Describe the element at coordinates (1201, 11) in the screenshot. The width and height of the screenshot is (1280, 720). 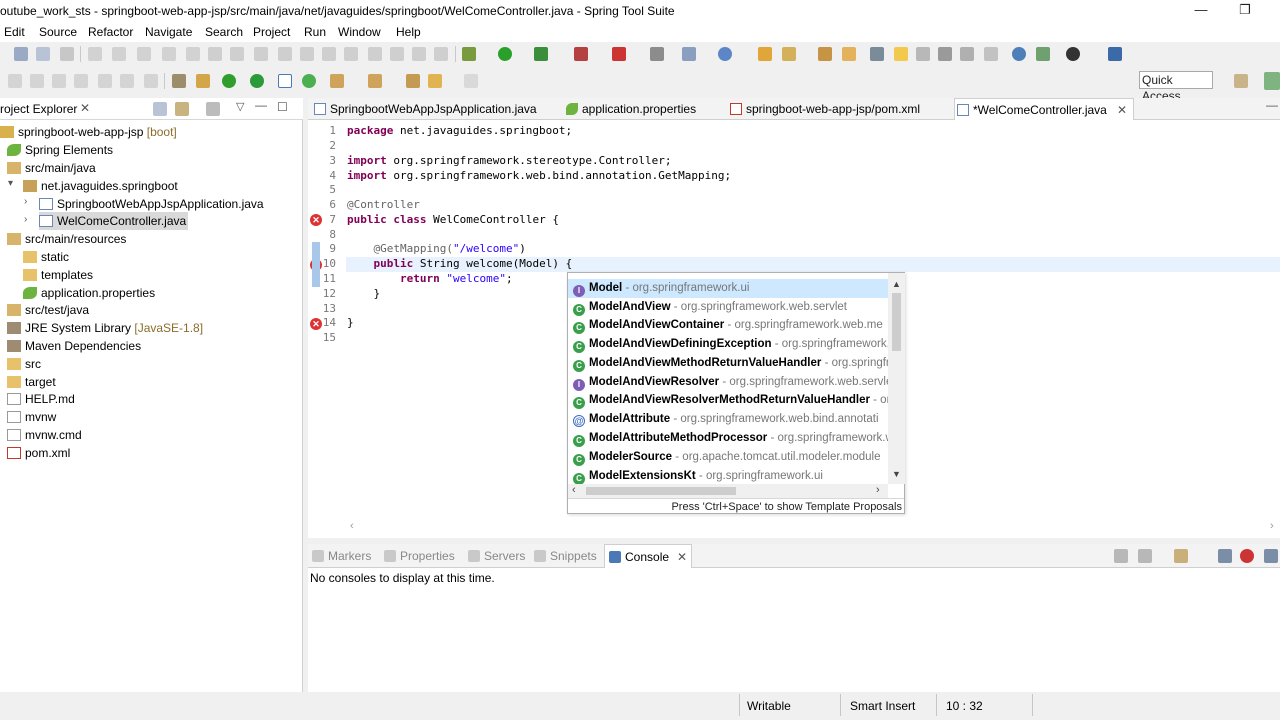
I see `minimize-button: —` at that location.